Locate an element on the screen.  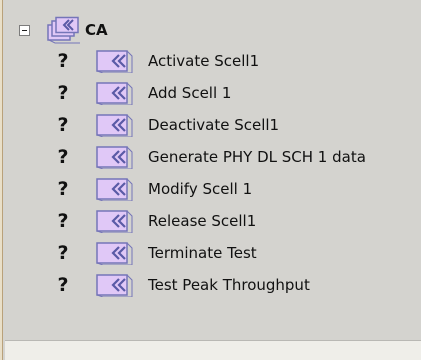
tree-item: ? Test Peak Throughput is located at coordinates (182, 285).